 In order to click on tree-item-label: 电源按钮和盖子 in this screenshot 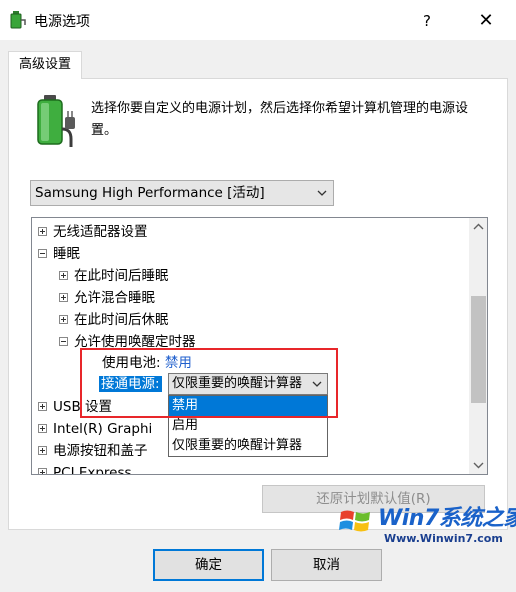, I will do `click(100, 451)`.